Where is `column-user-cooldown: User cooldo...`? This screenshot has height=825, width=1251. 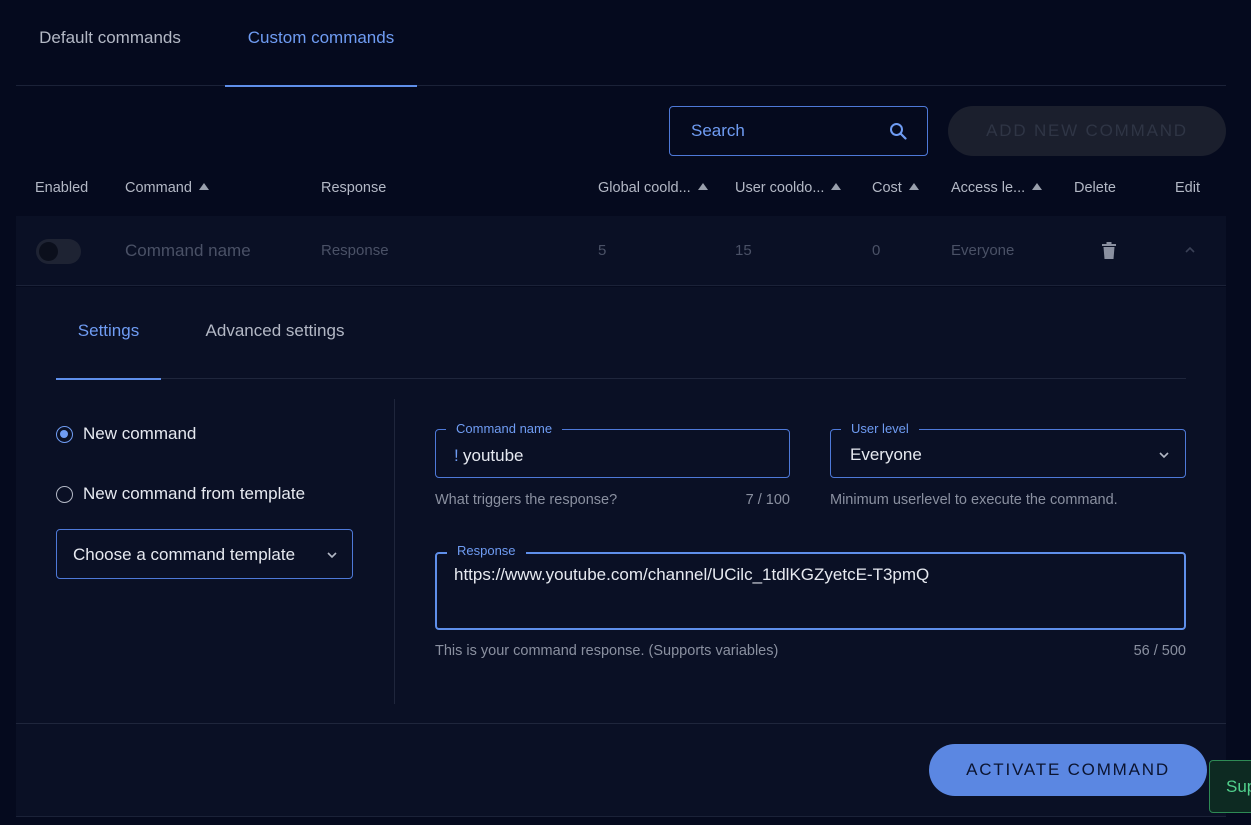 column-user-cooldown: User cooldo... is located at coordinates (788, 188).